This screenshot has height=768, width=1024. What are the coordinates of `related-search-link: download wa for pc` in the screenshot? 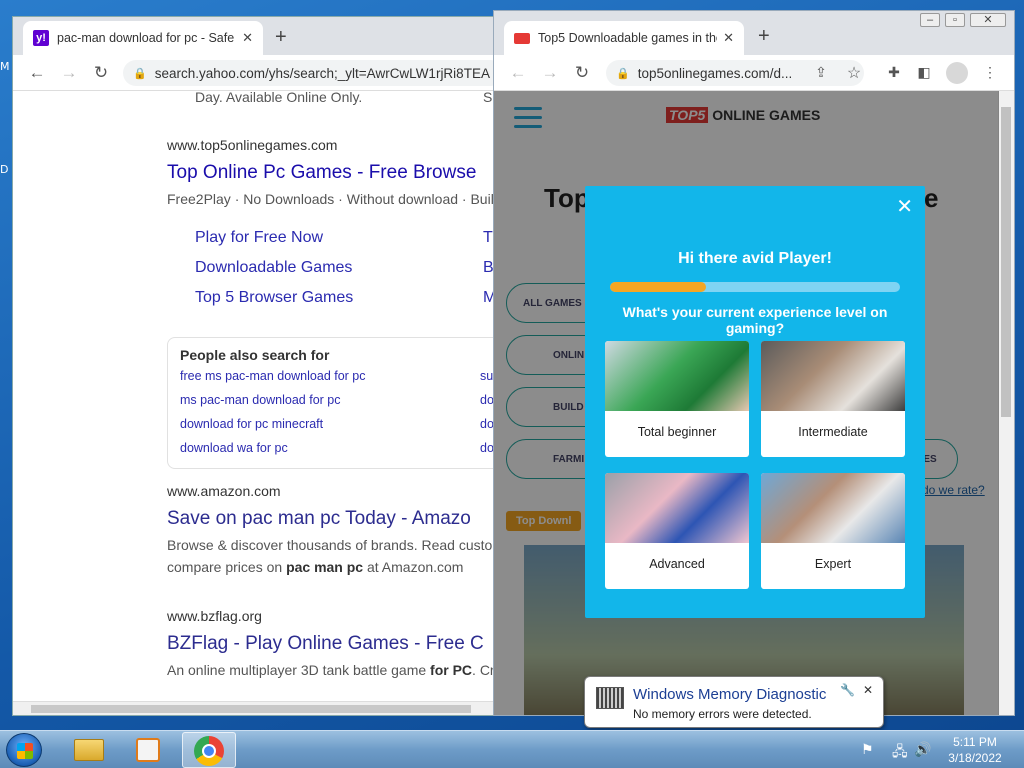 It's located at (234, 448).